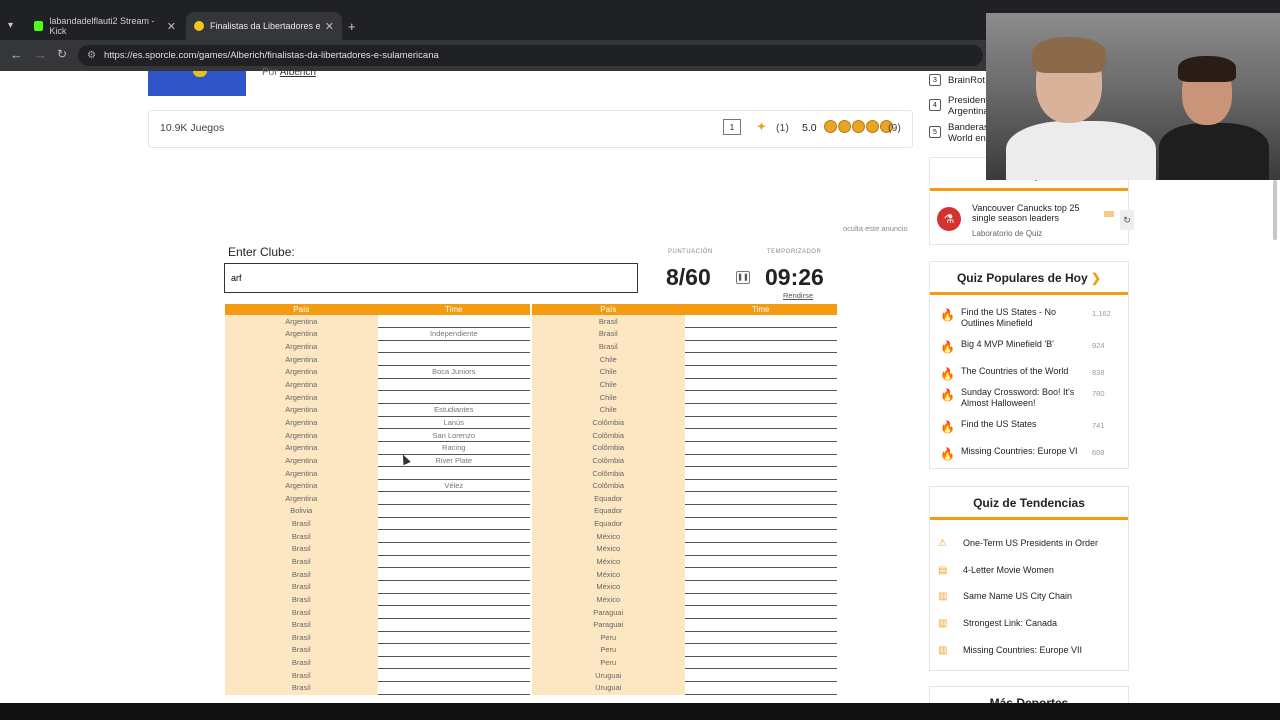 Image resolution: width=1280 pixels, height=720 pixels. I want to click on forward-arrow-icon: →, so click(40, 54).